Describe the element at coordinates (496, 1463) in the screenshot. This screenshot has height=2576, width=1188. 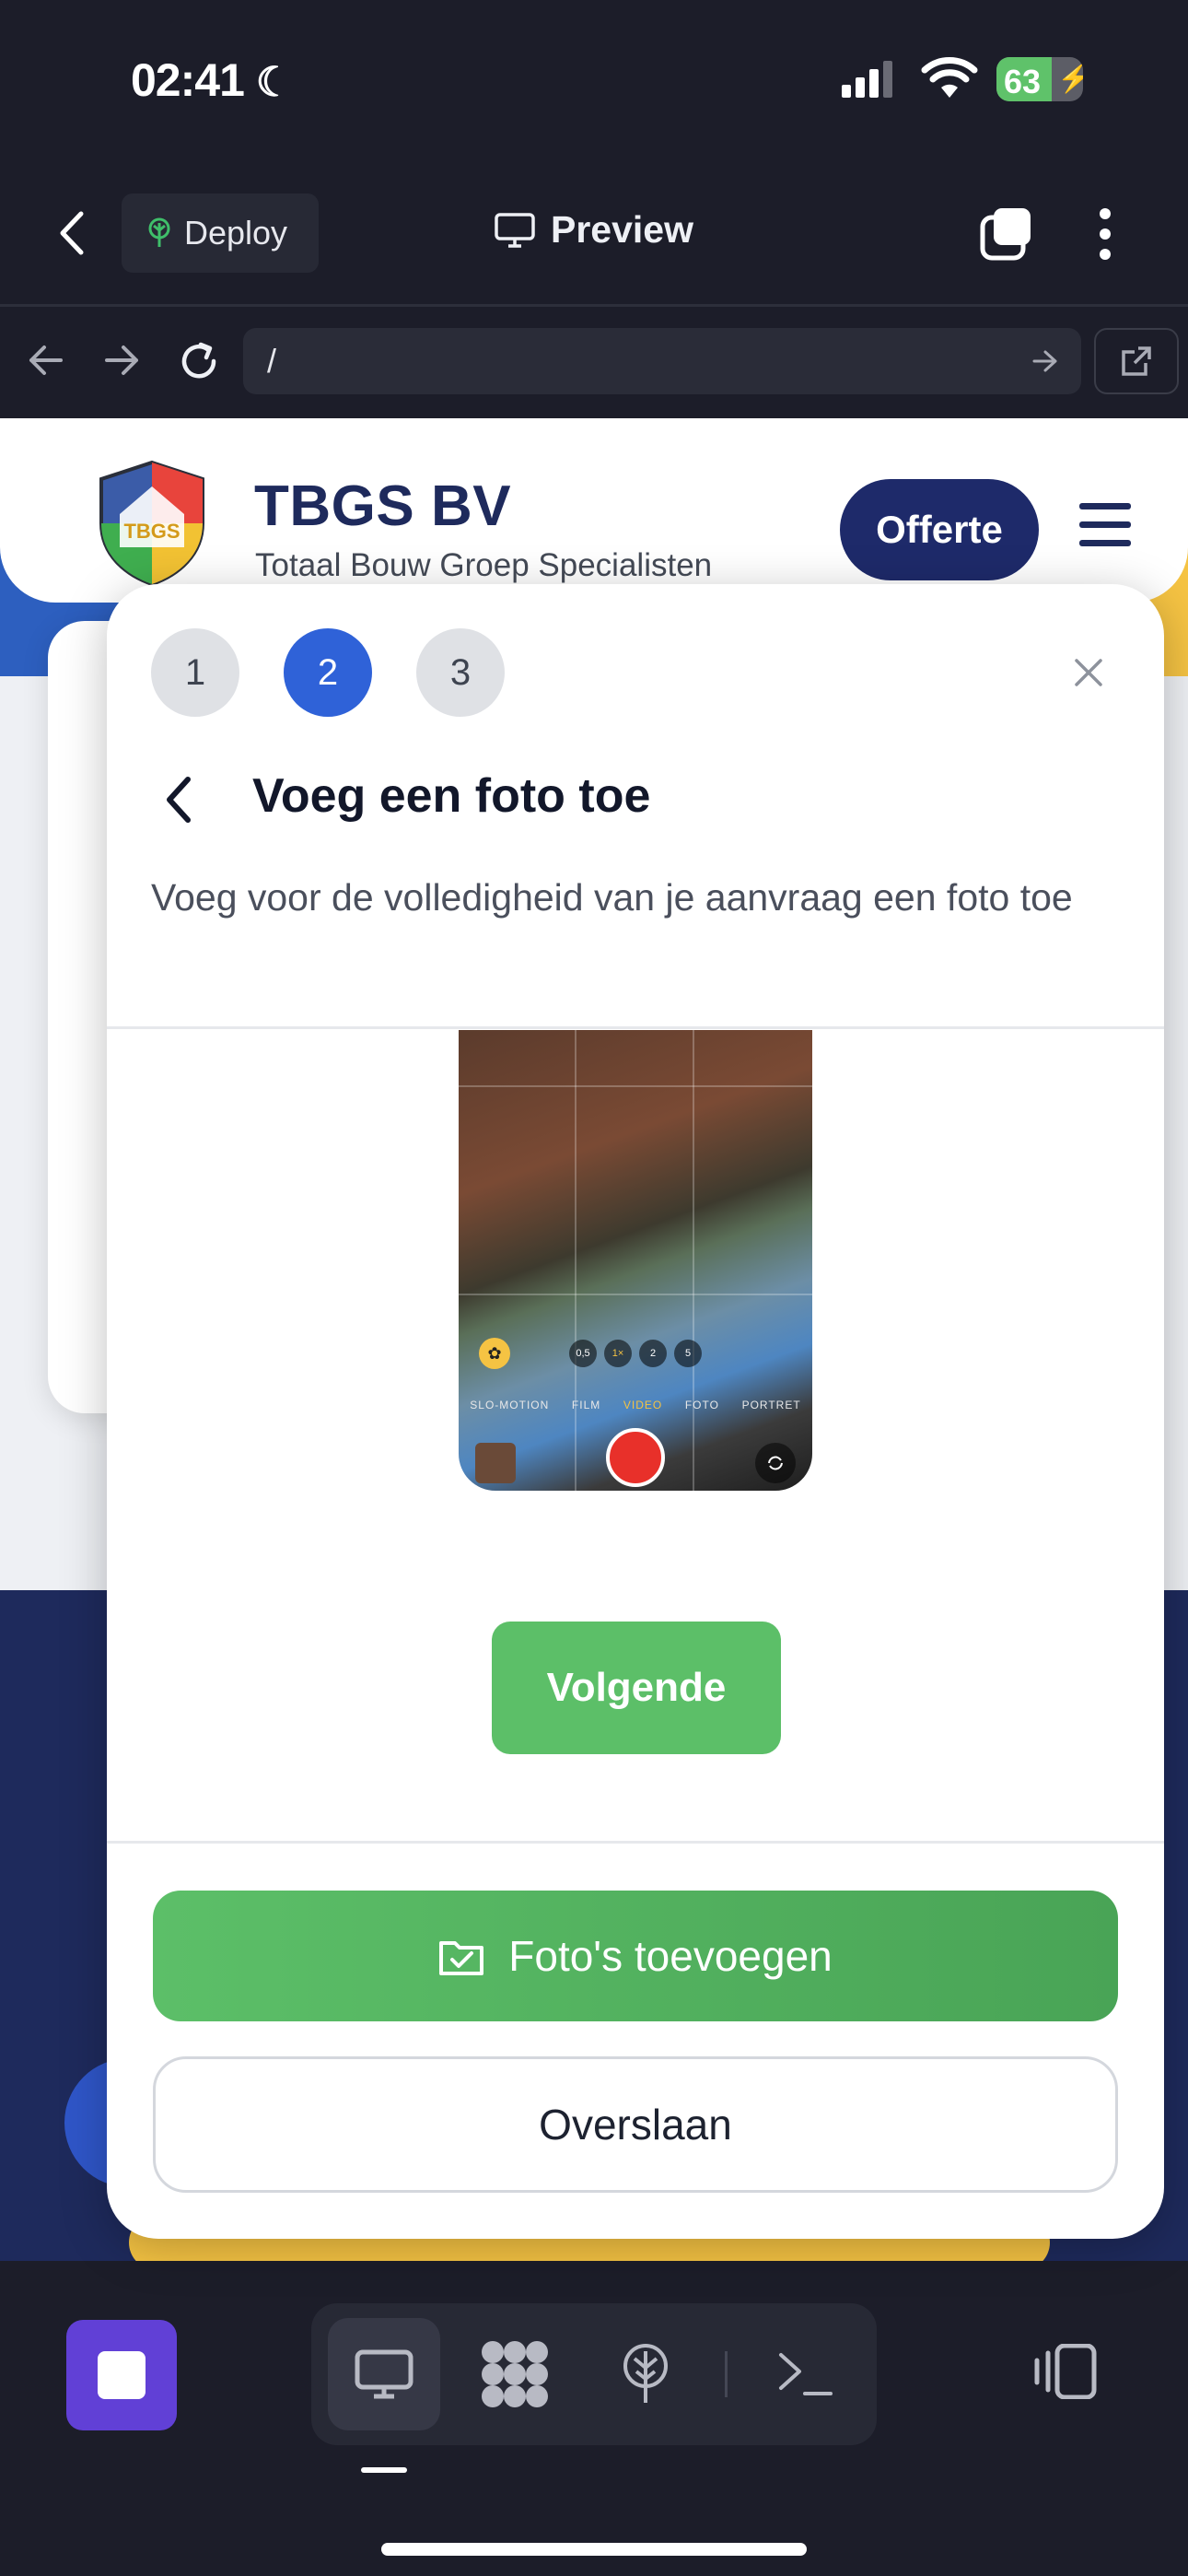
I see `gallery-thumbnail` at that location.